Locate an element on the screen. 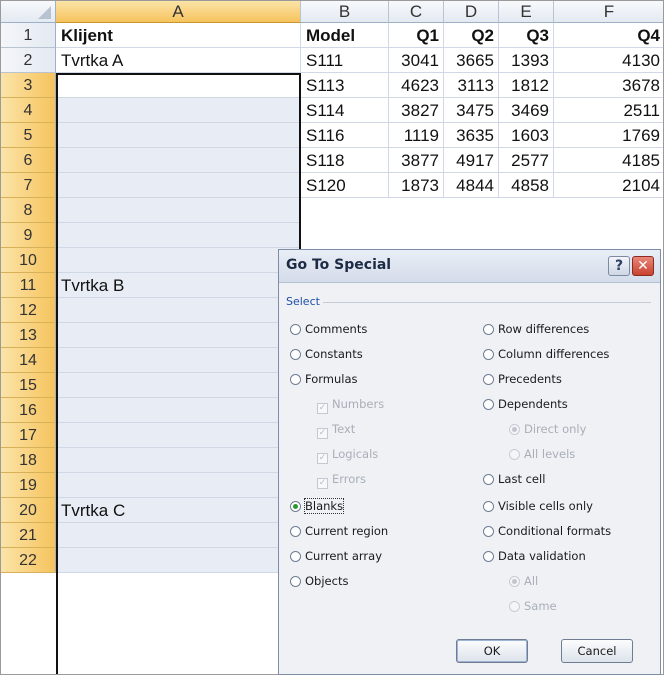 Image resolution: width=664 pixels, height=675 pixels. cell-b1: Model is located at coordinates (345, 35).